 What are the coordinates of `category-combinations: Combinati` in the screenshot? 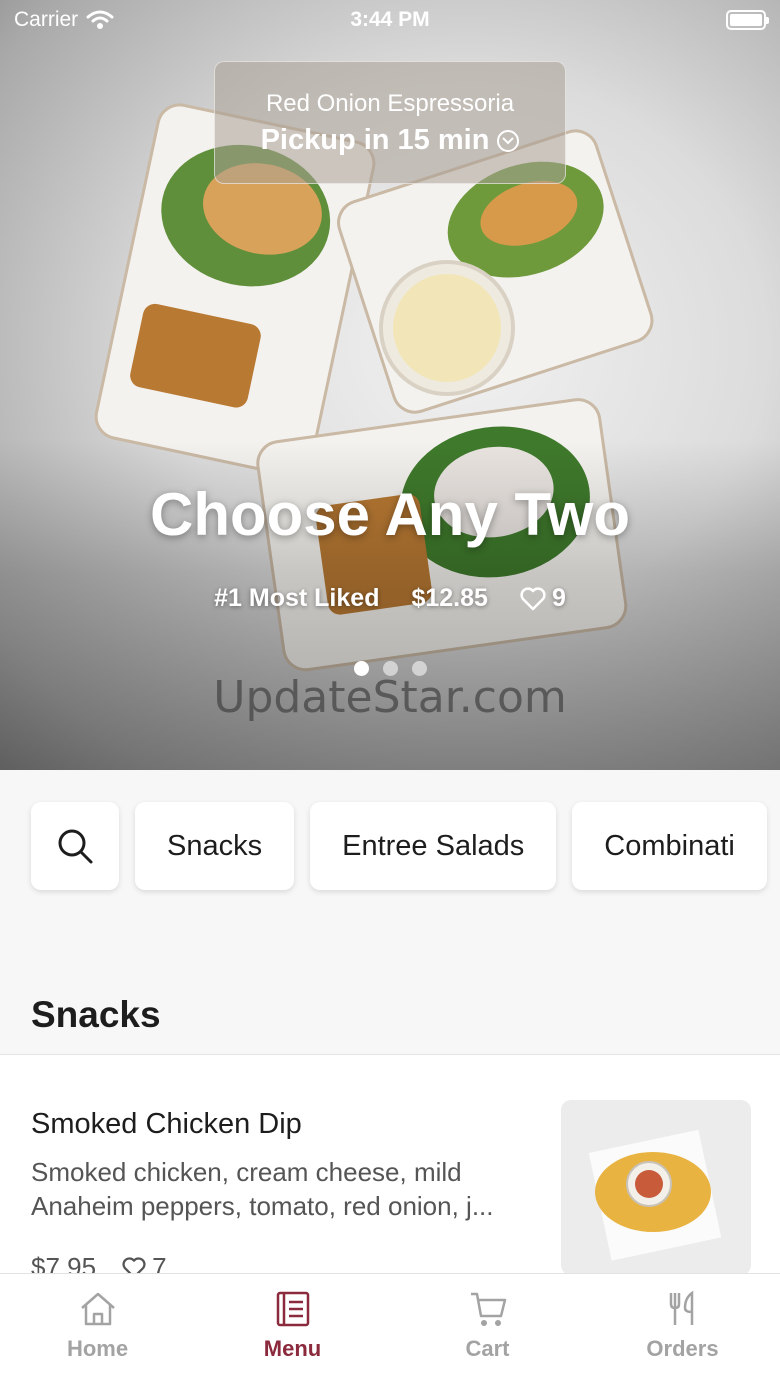 It's located at (669, 846).